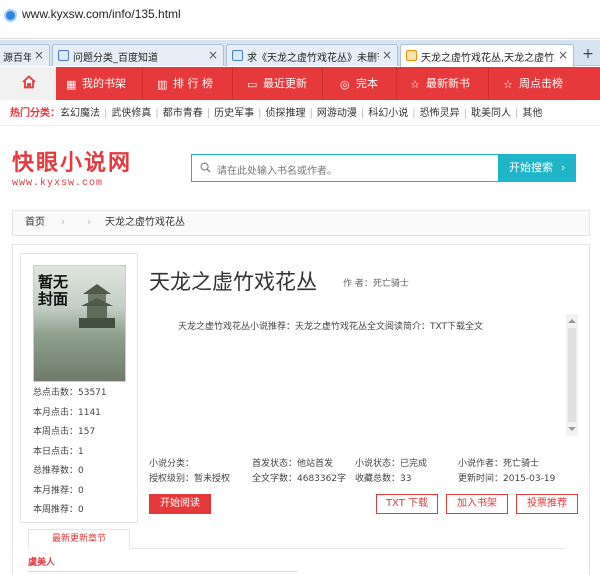 The width and height of the screenshot is (600, 575). Describe the element at coordinates (533, 83) in the screenshot. I see `nav-weekly-hits: ☆ 周点击榜` at that location.